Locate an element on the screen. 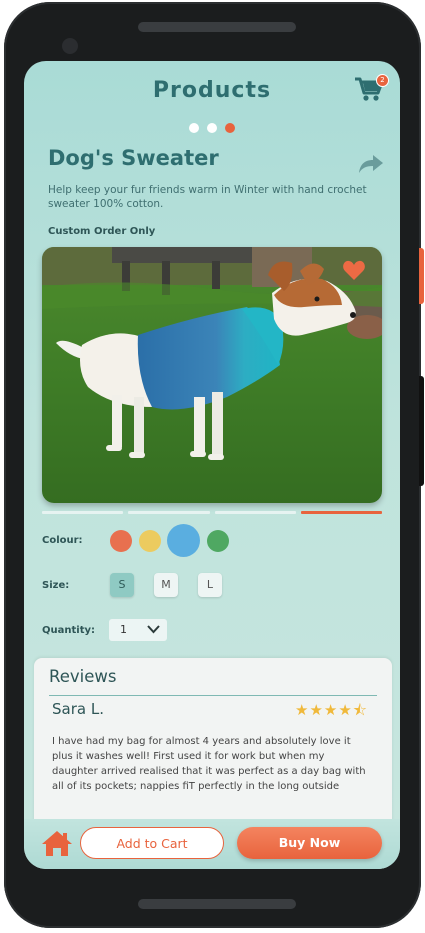 The width and height of the screenshot is (425, 933). chevron-down-icon is located at coordinates (153, 629).